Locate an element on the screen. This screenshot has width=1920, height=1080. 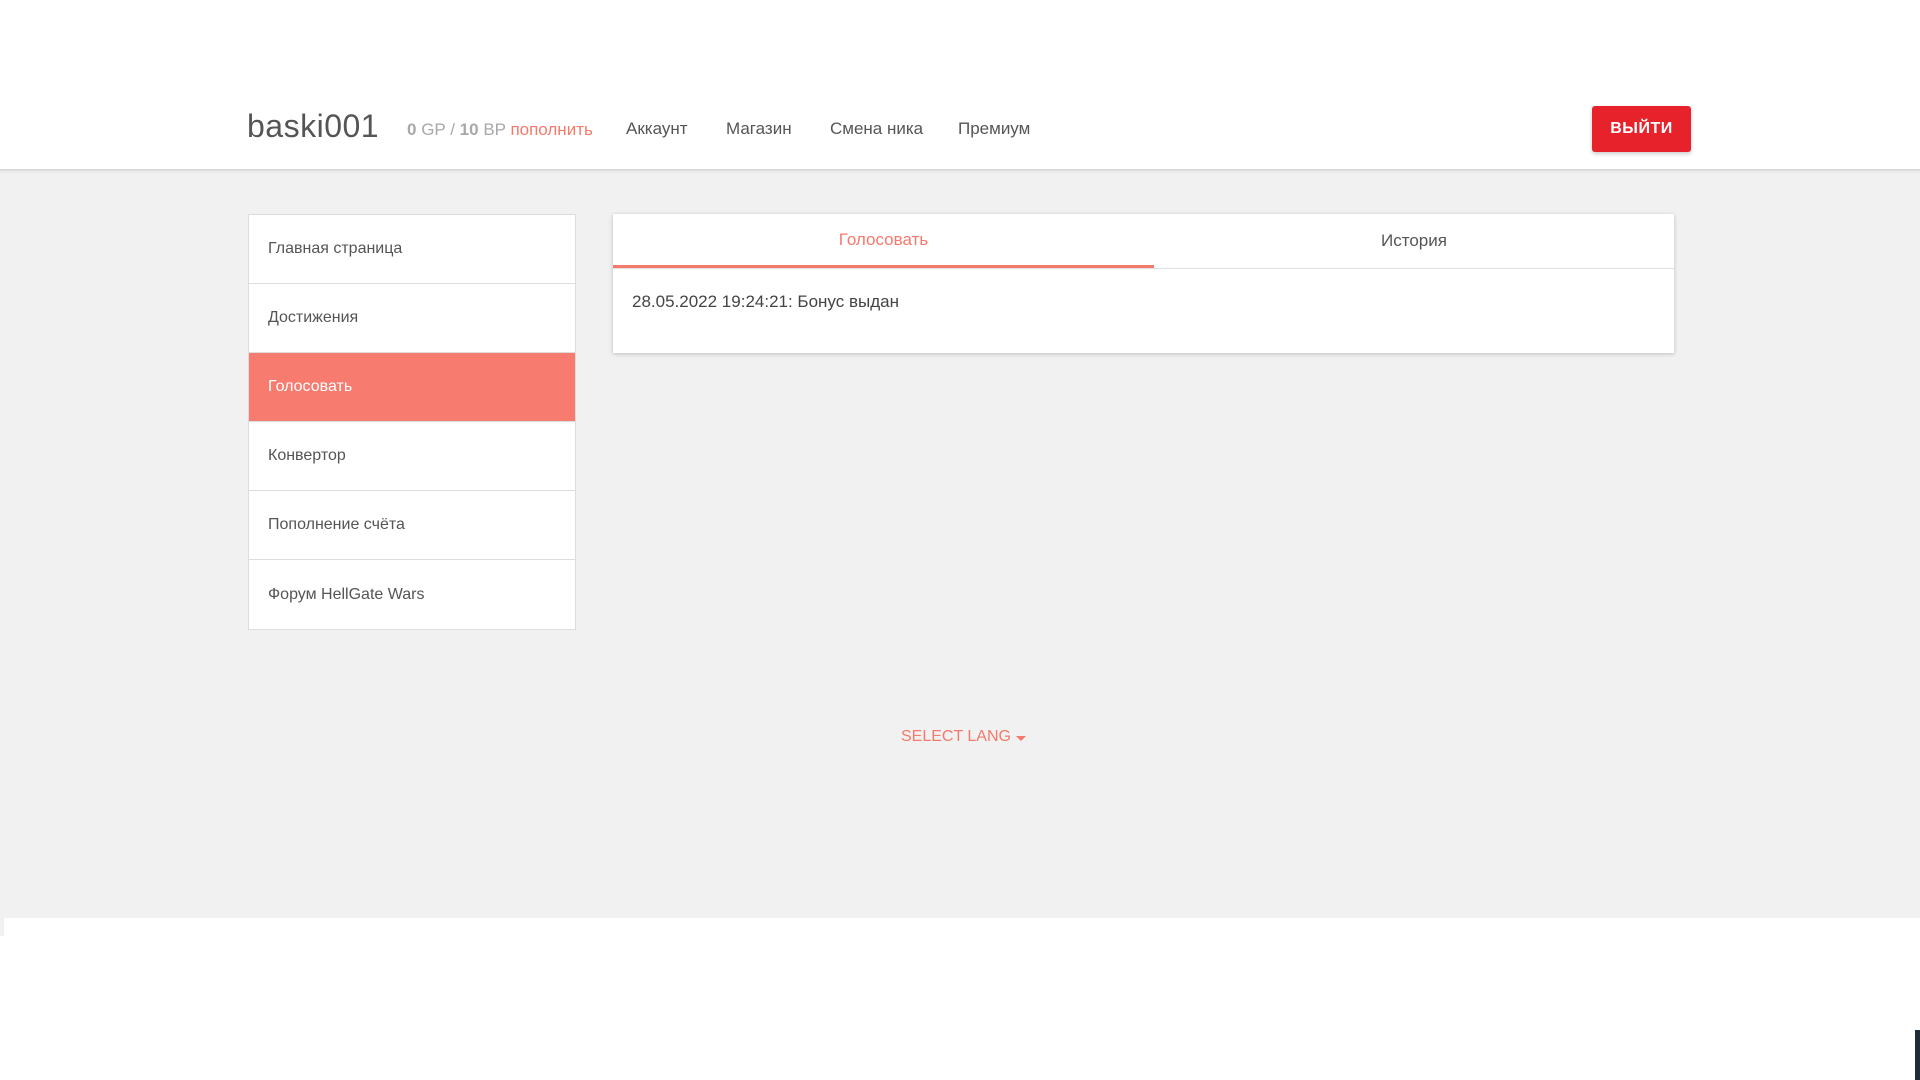
bp-value: 10 is located at coordinates (469, 129).